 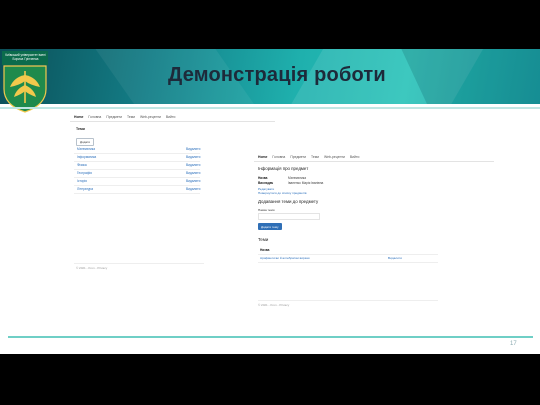 I want to click on field-label: Викладач, so click(x=266, y=183).